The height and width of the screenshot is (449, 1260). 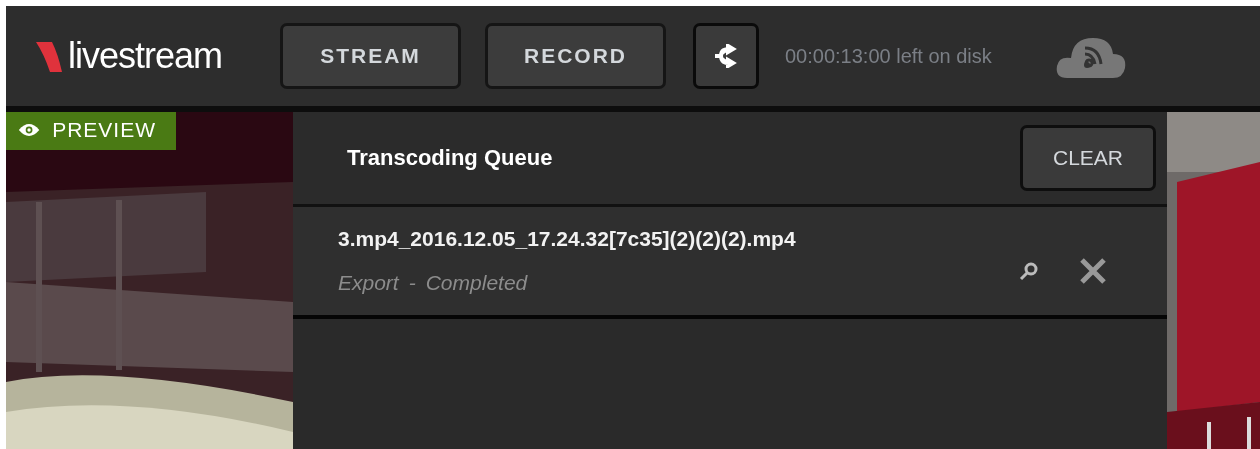 What do you see at coordinates (888, 56) in the screenshot?
I see `disk-time-text: 00:00:13:00 left on disk` at bounding box center [888, 56].